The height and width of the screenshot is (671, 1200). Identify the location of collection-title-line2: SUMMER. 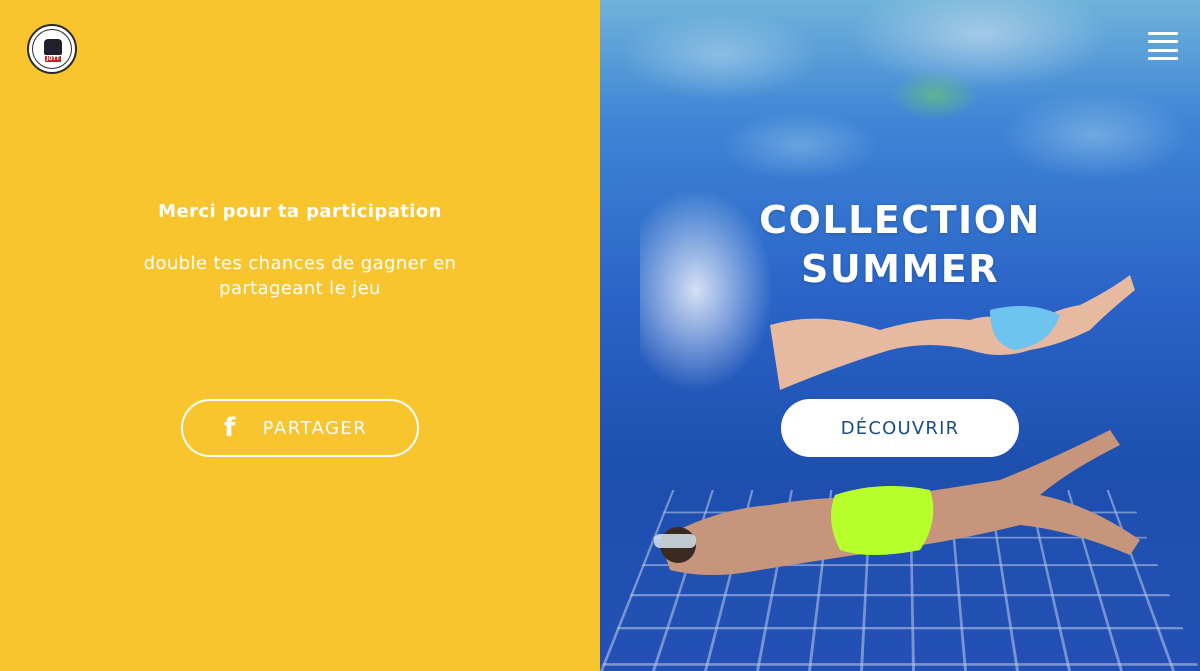
(900, 269).